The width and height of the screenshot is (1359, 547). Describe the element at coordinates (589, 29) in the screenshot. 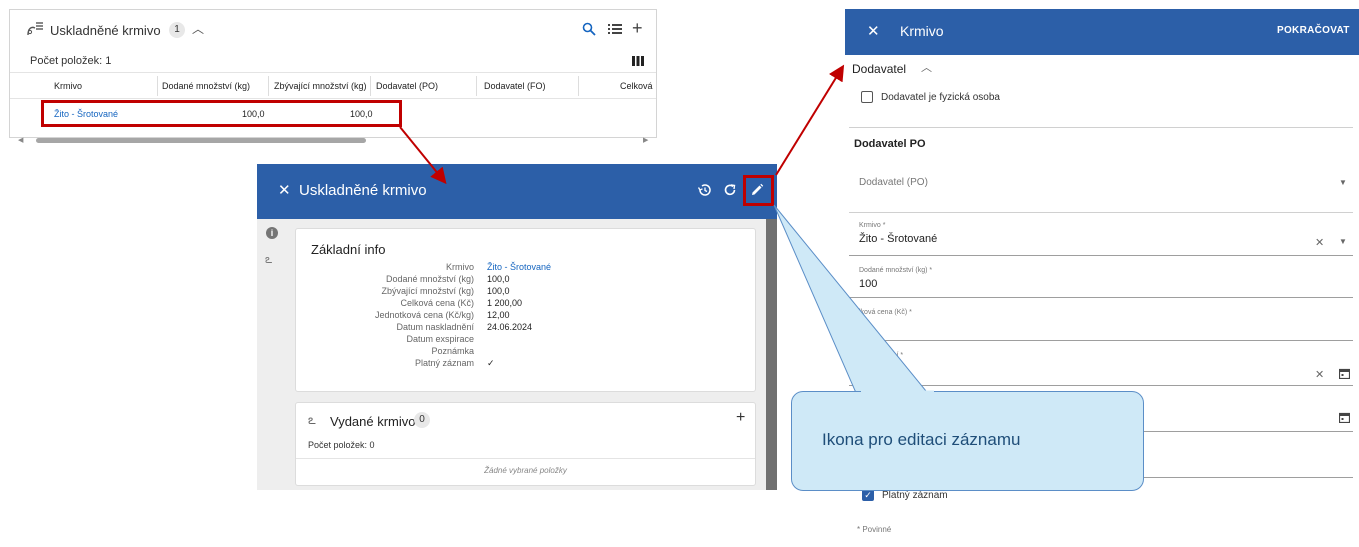

I see `search-icon` at that location.